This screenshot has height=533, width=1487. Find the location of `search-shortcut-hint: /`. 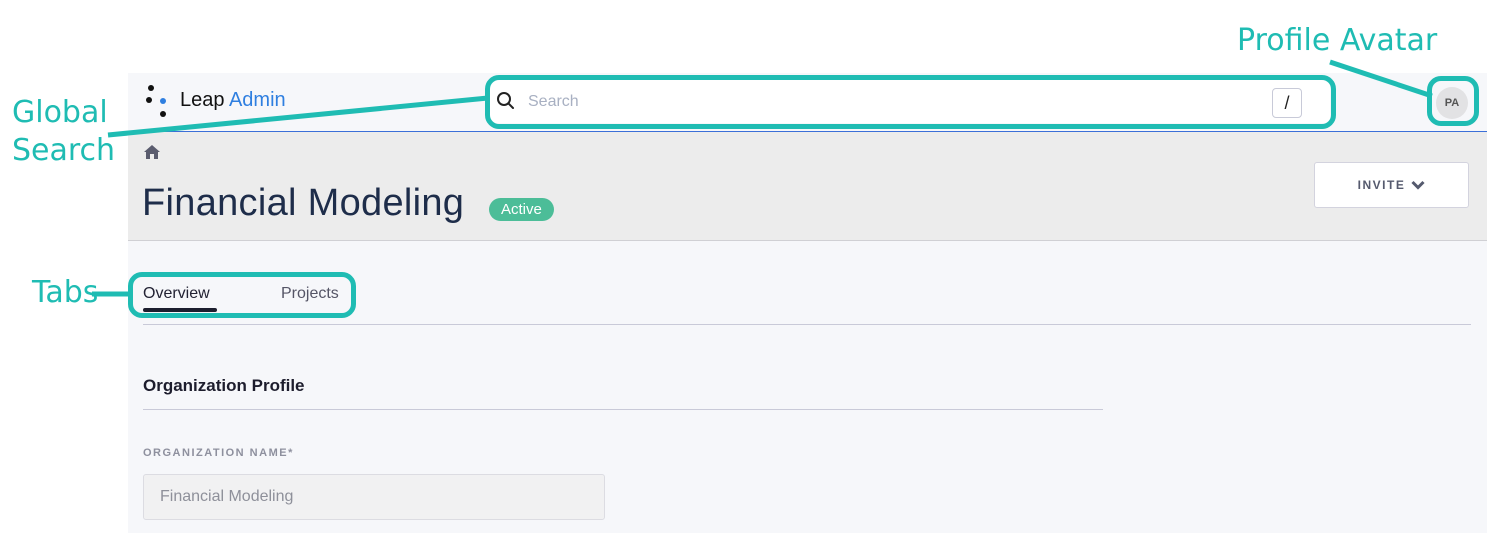

search-shortcut-hint: / is located at coordinates (1287, 103).